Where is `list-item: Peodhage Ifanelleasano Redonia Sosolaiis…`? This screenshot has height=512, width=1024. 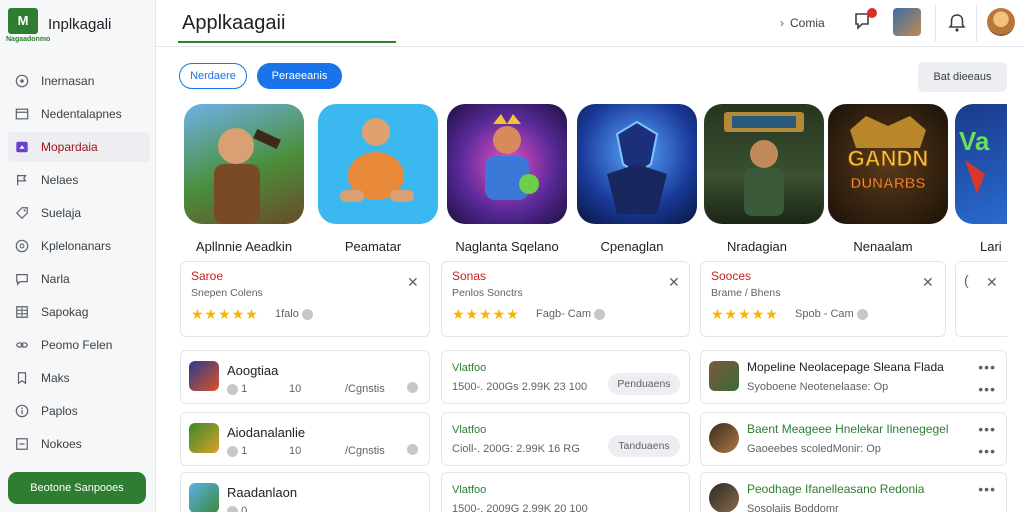
list-item: Peodhage Ifanelleasano Redonia Sosolaiis… is located at coordinates (853, 492).